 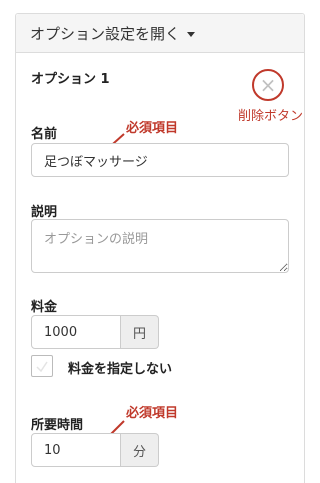 I want to click on remove-option-button: ×, so click(x=268, y=85).